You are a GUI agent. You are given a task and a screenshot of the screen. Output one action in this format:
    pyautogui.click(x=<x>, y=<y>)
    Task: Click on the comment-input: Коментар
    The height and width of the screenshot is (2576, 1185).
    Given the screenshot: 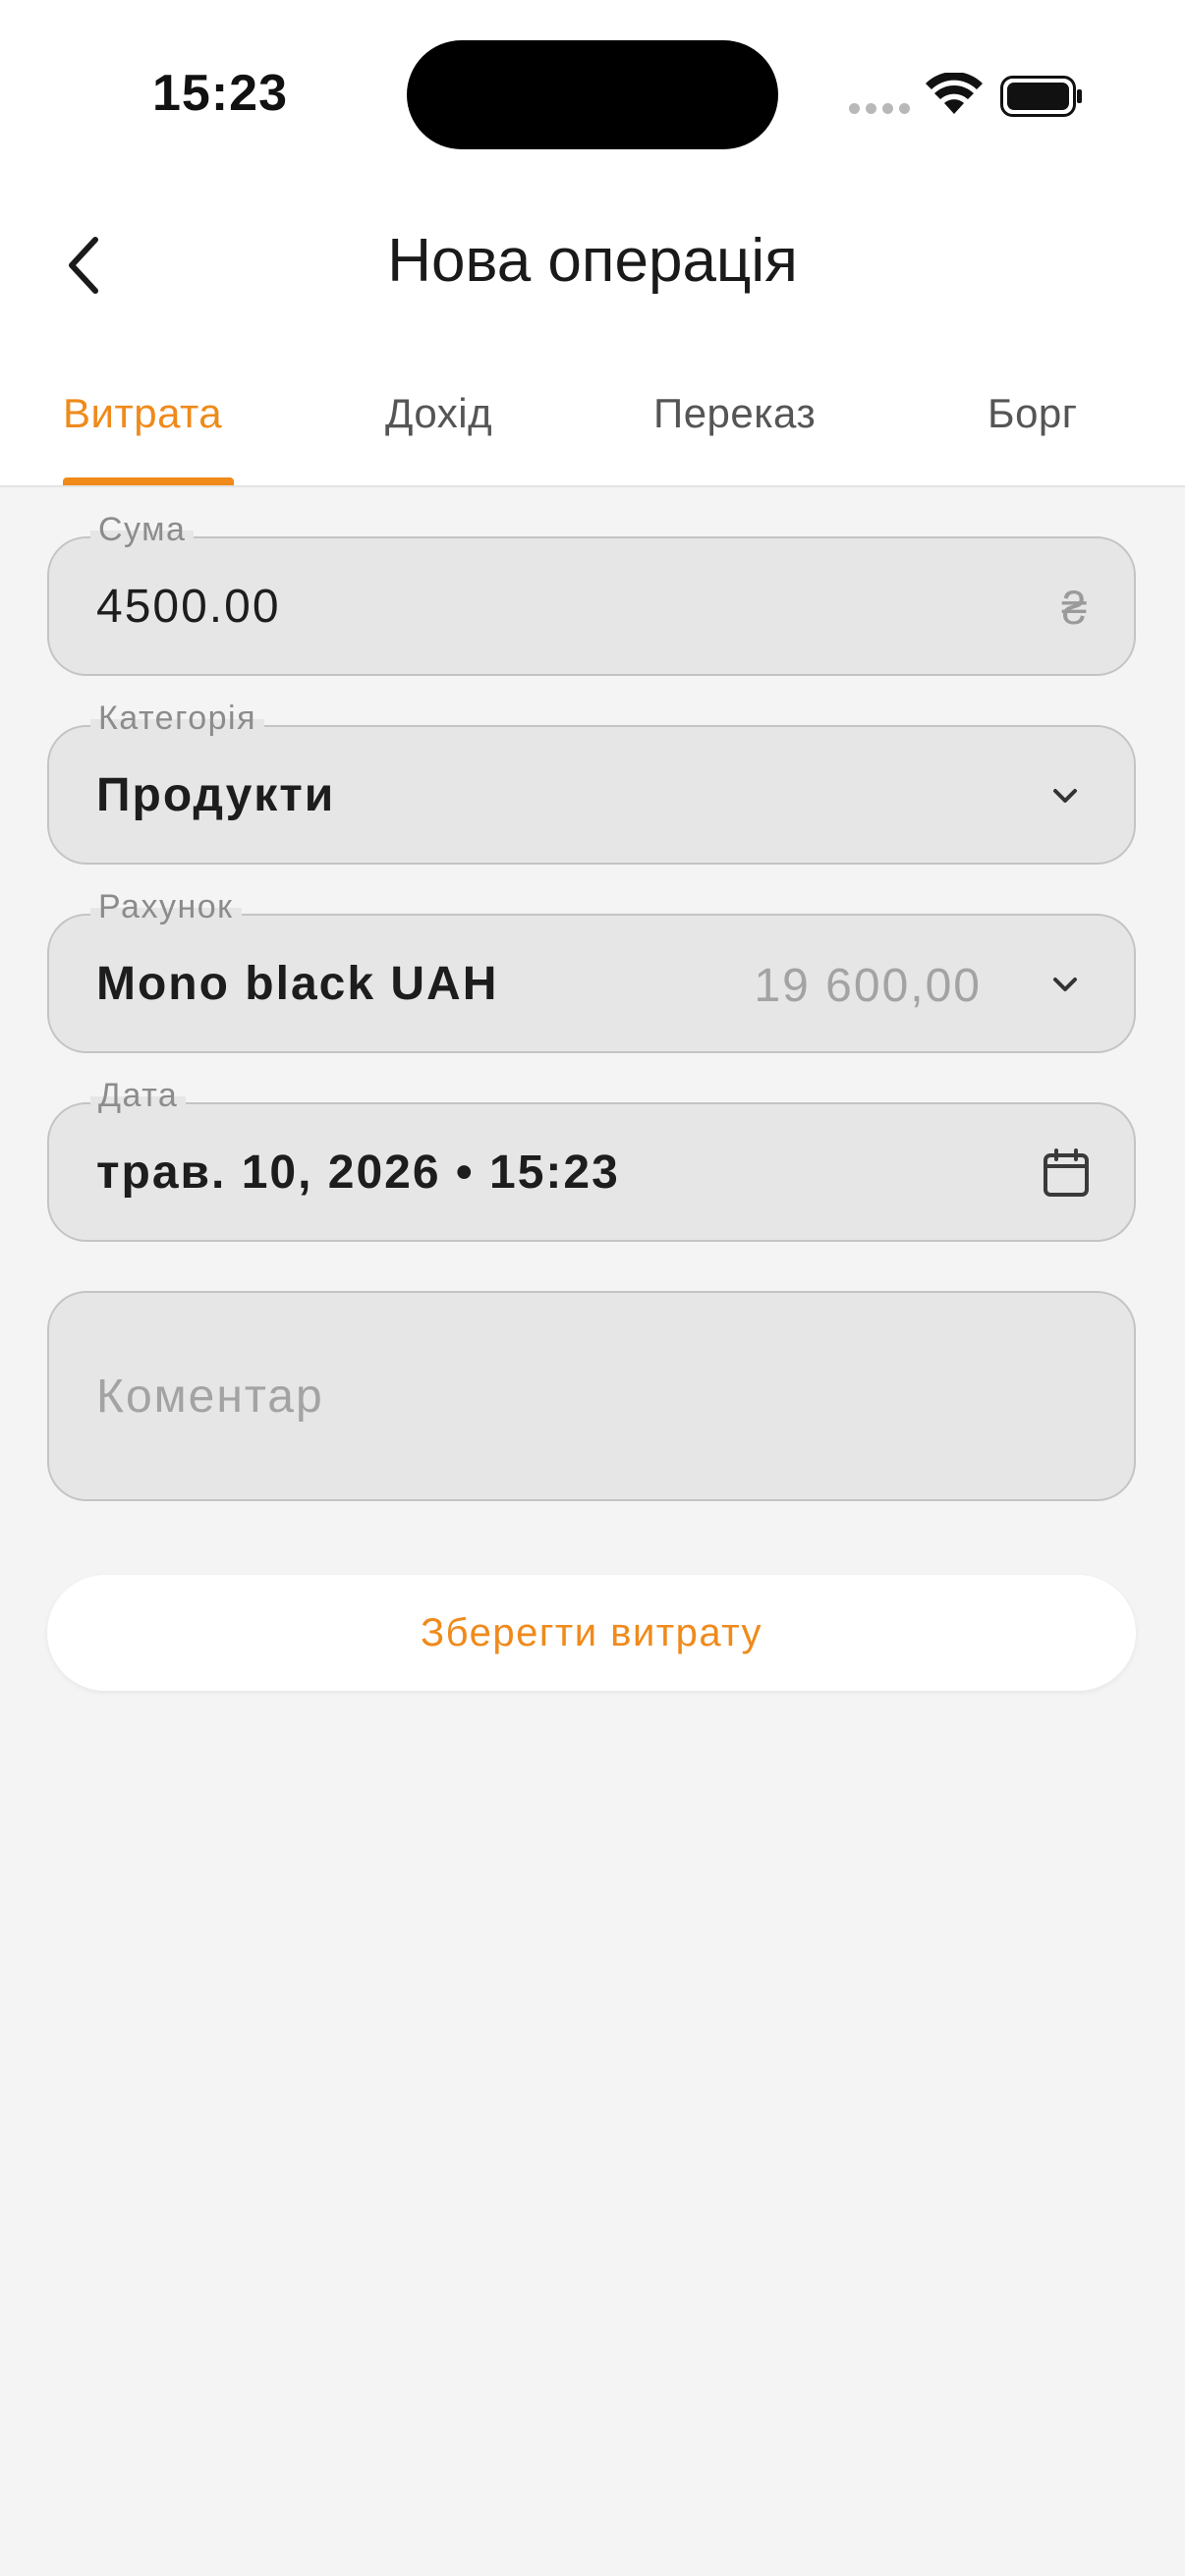 What is the action you would take?
    pyautogui.click(x=592, y=1396)
    